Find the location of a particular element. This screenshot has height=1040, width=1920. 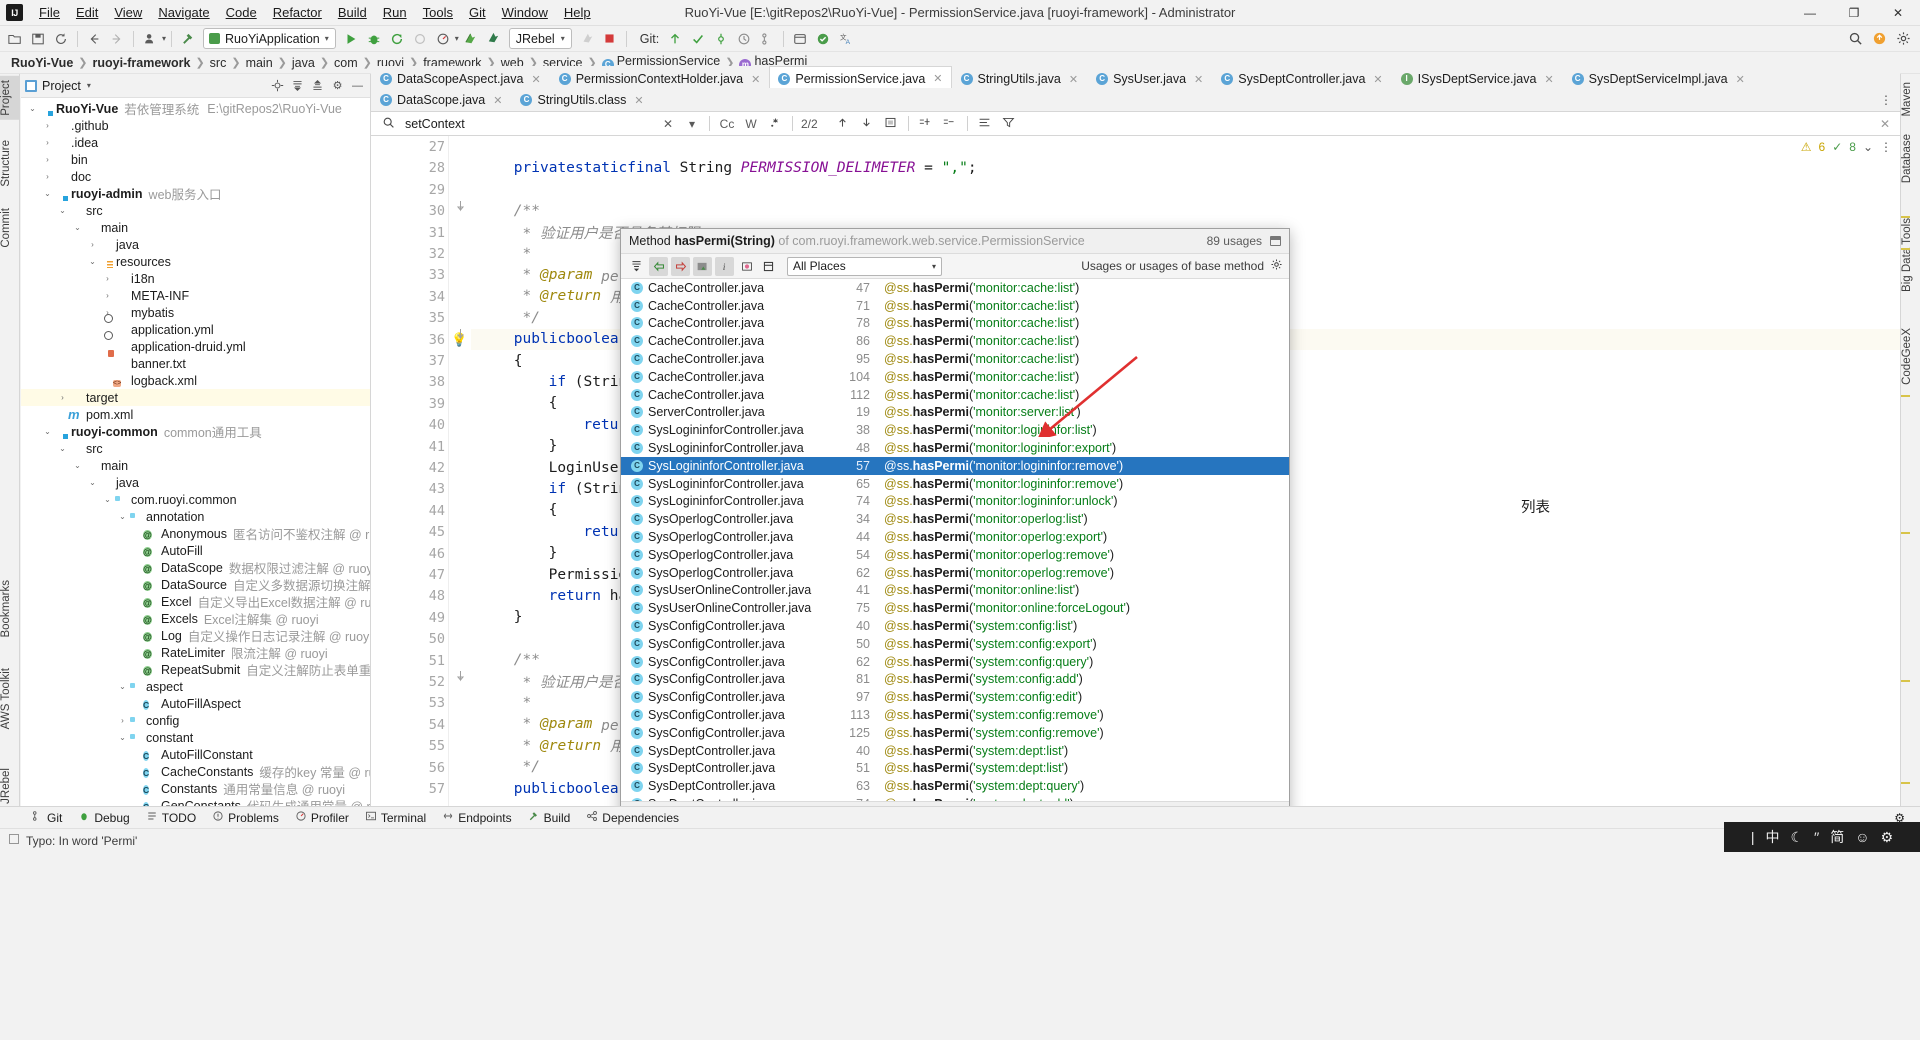

git-branch-icon is located at coordinates (767, 39).